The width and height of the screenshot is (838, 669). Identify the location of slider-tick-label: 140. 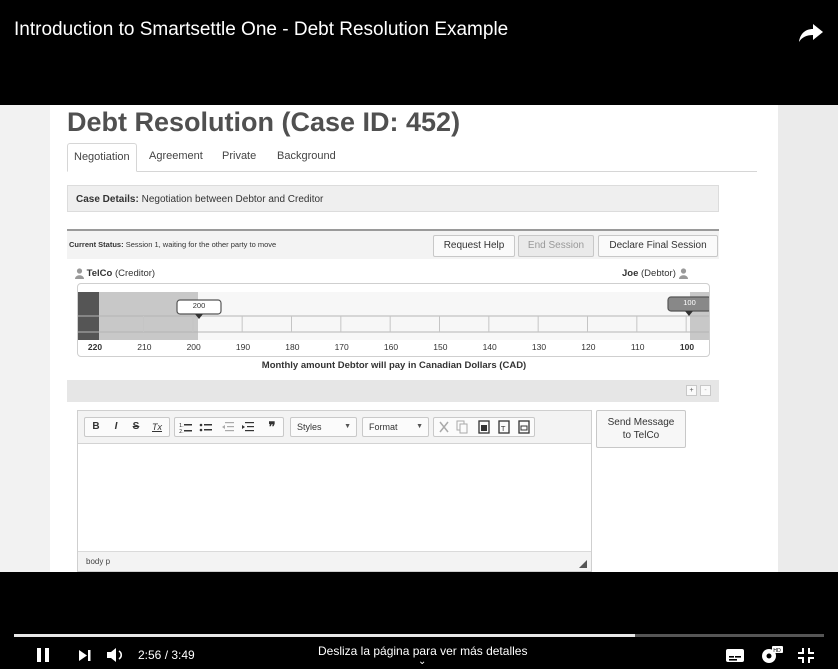
(489, 347).